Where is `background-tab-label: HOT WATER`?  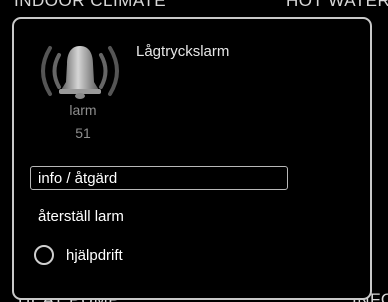
background-tab-label: HOT WATER is located at coordinates (337, 5).